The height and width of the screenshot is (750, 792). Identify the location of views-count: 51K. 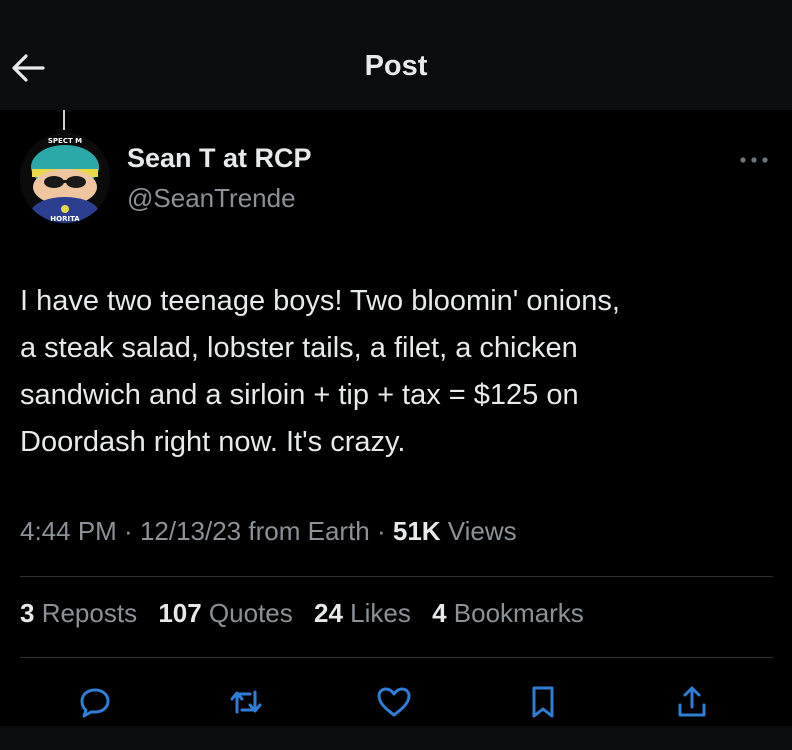
(417, 531).